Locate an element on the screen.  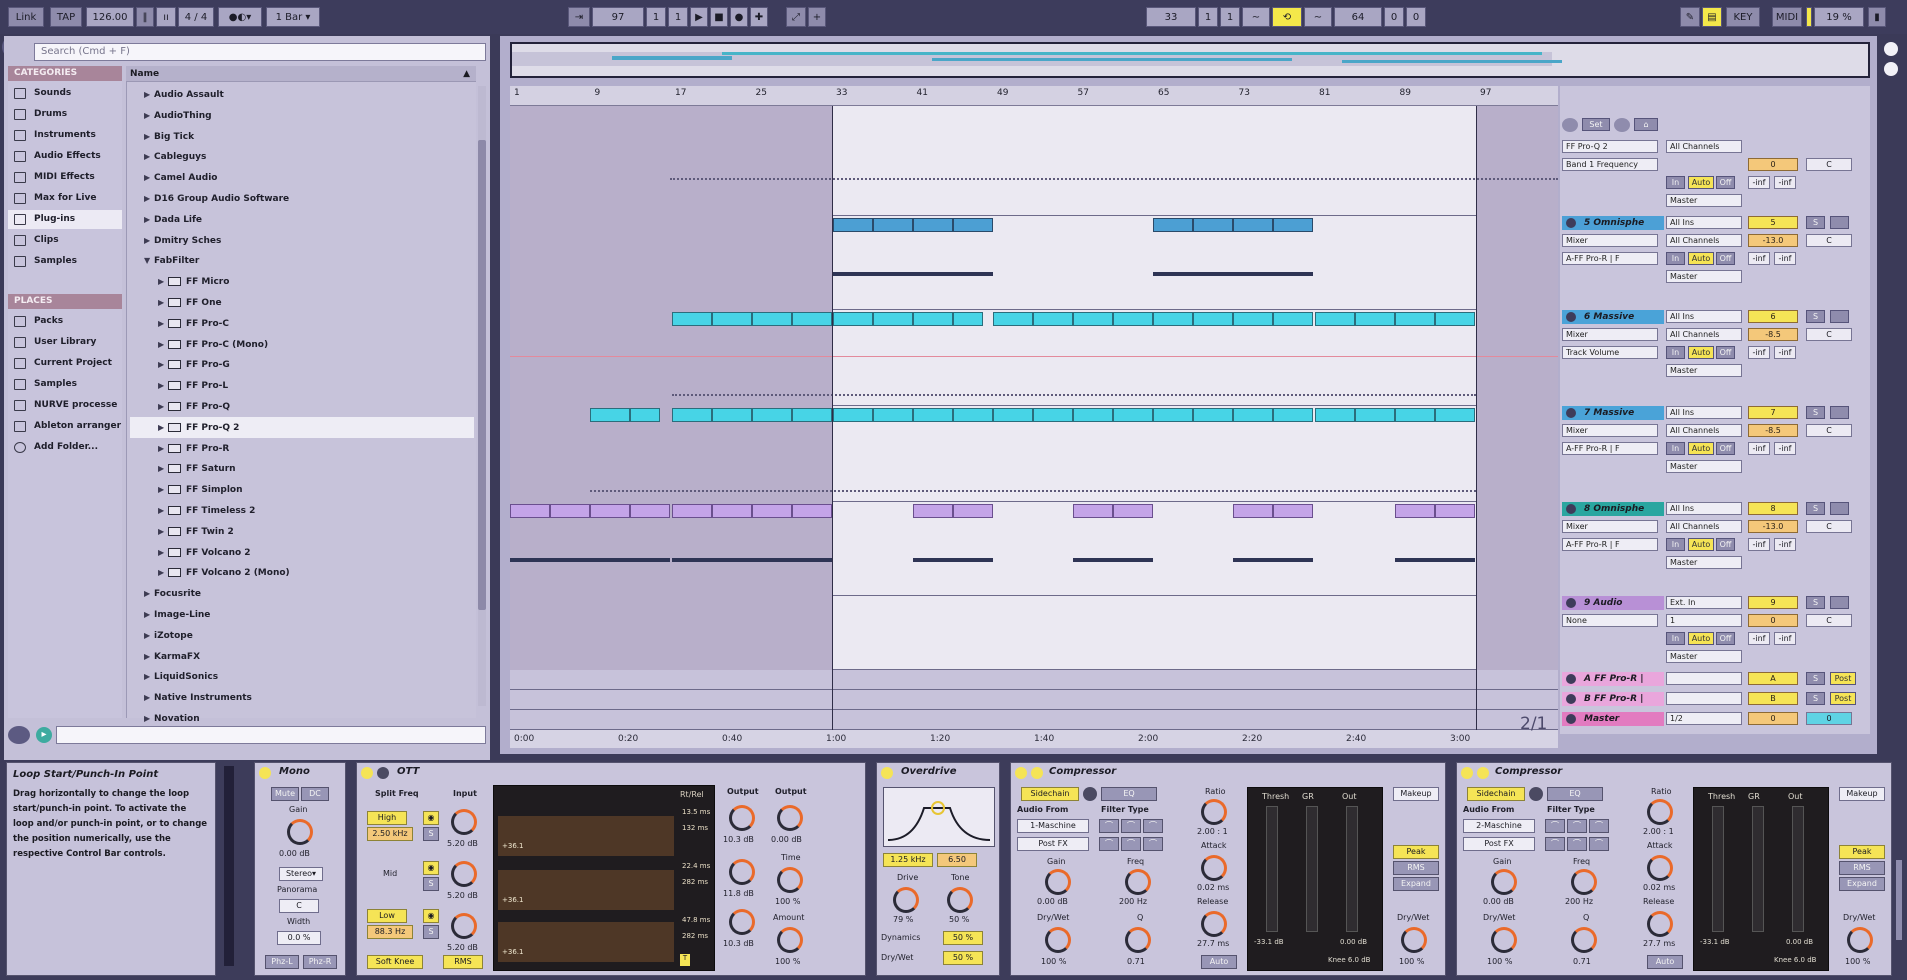
track-activator: 9 is located at coordinates (1773, 602).